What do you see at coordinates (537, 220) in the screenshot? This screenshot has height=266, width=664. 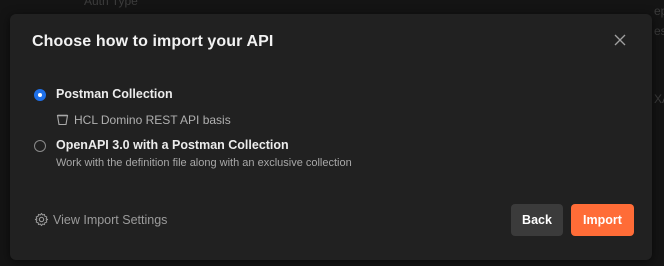 I see `back-button: Back` at bounding box center [537, 220].